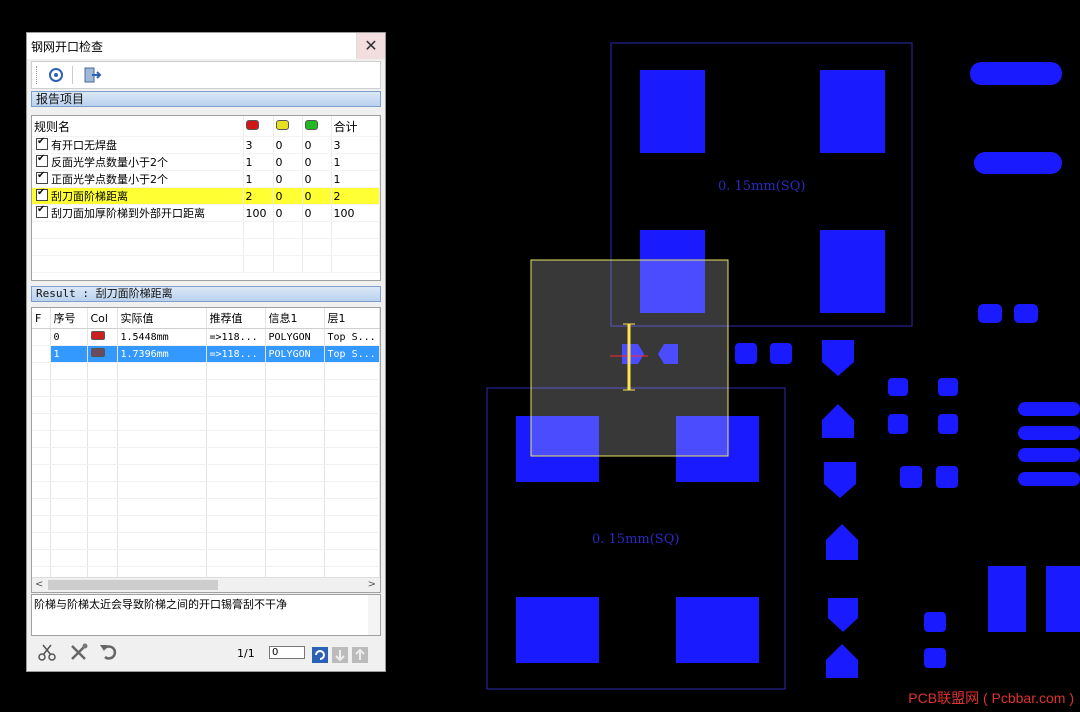  I want to click on toolbar-grip, so click(37, 75).